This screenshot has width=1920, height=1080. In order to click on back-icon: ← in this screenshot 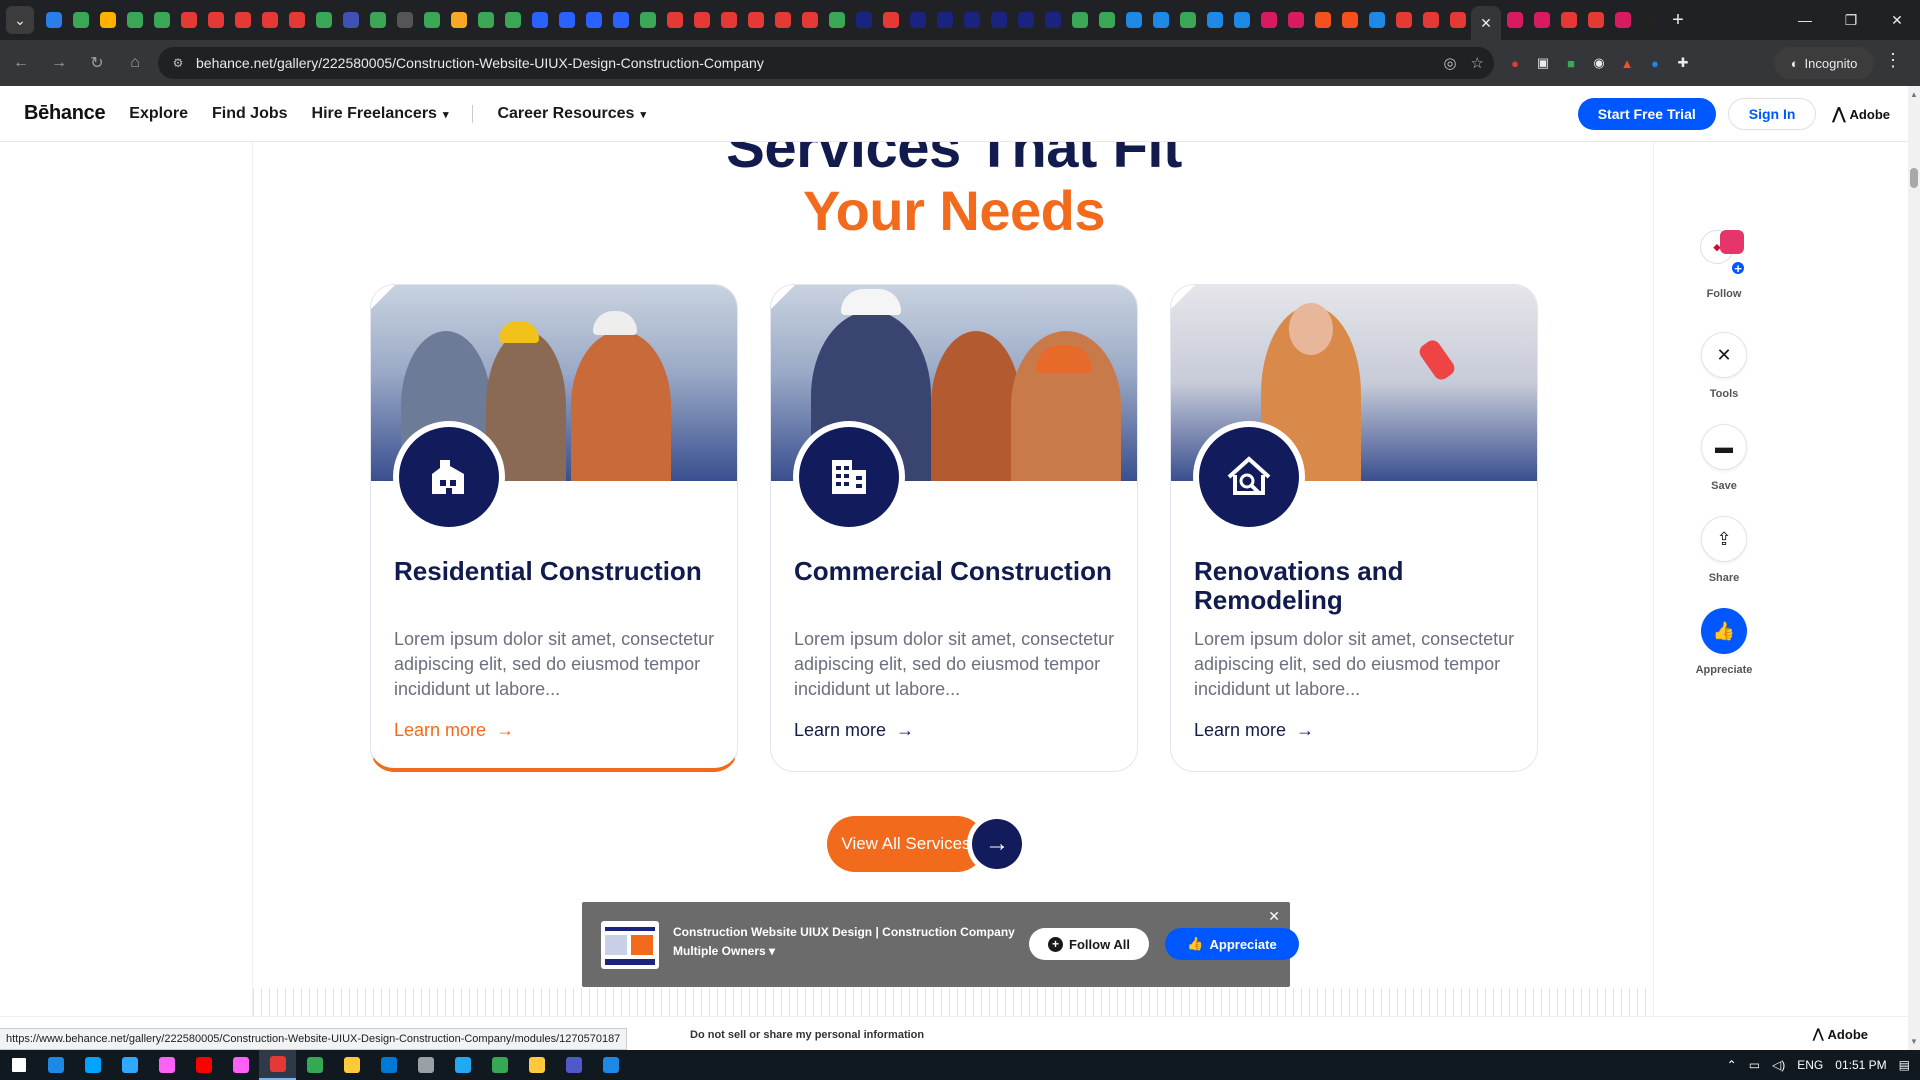, I will do `click(21, 63)`.